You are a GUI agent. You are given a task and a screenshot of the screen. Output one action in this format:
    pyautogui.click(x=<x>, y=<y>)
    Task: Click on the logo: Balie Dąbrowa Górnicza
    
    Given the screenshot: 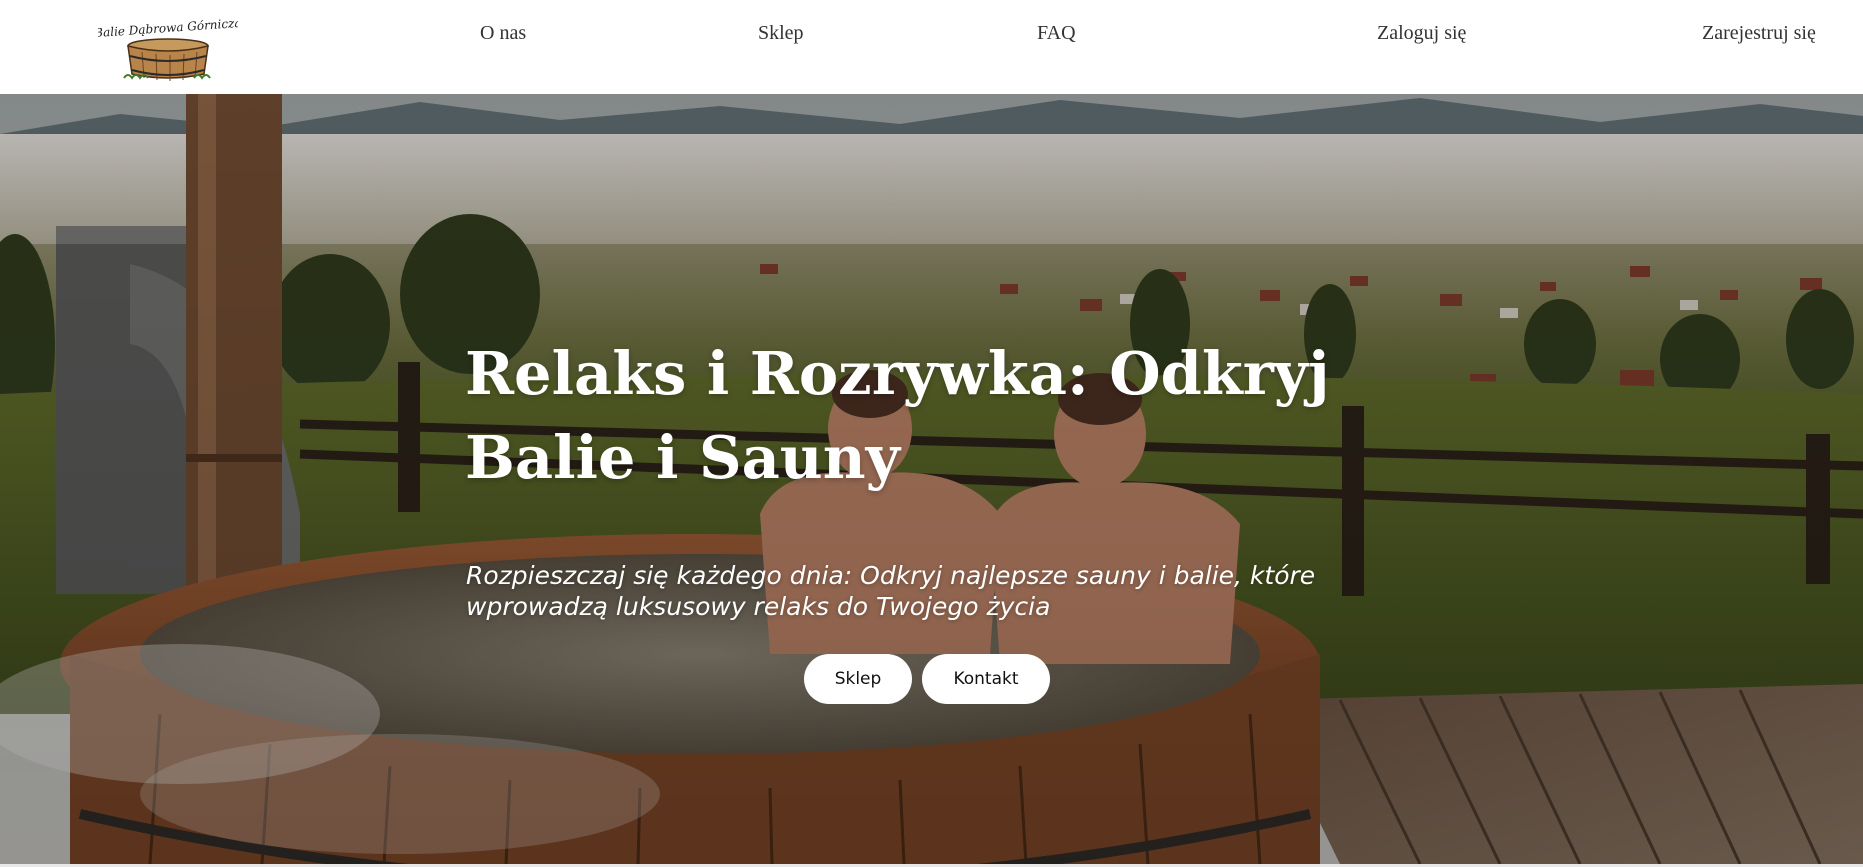 What is the action you would take?
    pyautogui.click(x=168, y=46)
    